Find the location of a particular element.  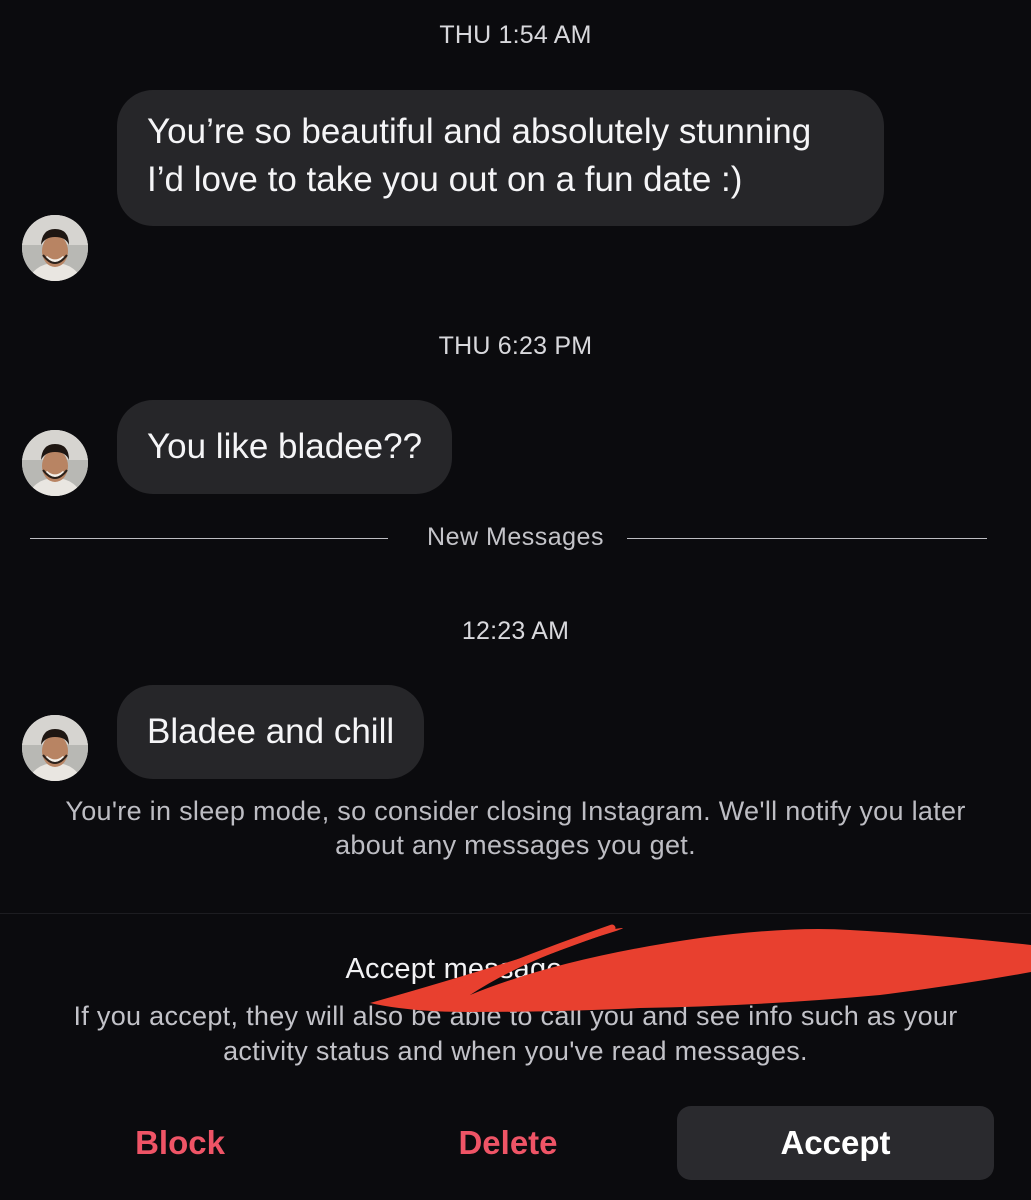

block-button: Block is located at coordinates (180, 1143).